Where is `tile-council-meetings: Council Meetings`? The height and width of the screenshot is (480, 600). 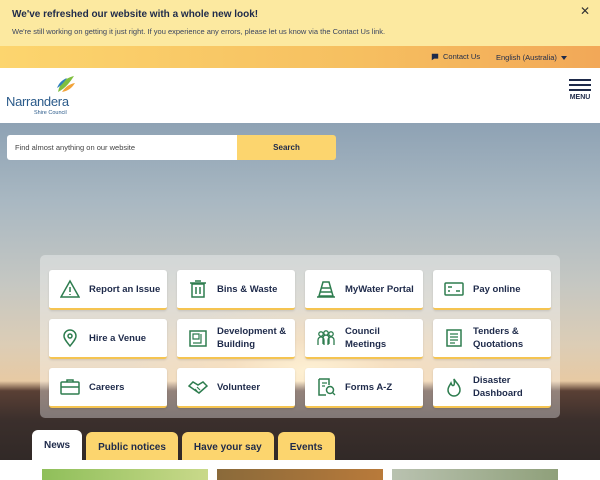 tile-council-meetings: Council Meetings is located at coordinates (364, 339).